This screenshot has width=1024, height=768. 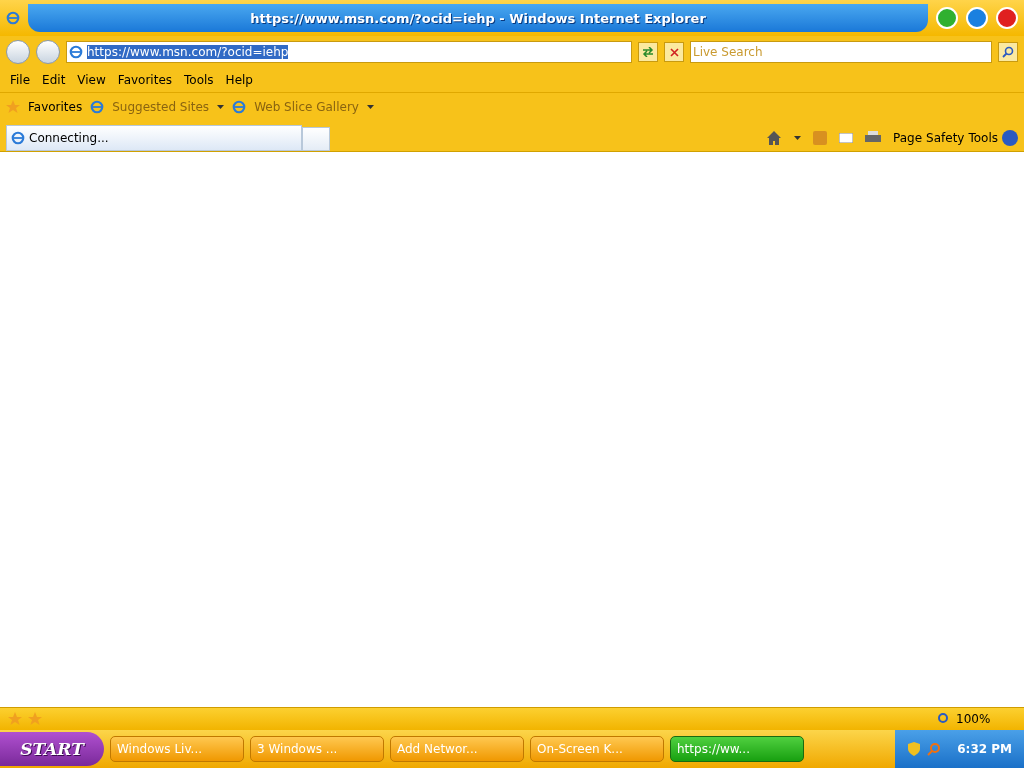 What do you see at coordinates (947, 18) in the screenshot?
I see `minimize-icon` at bounding box center [947, 18].